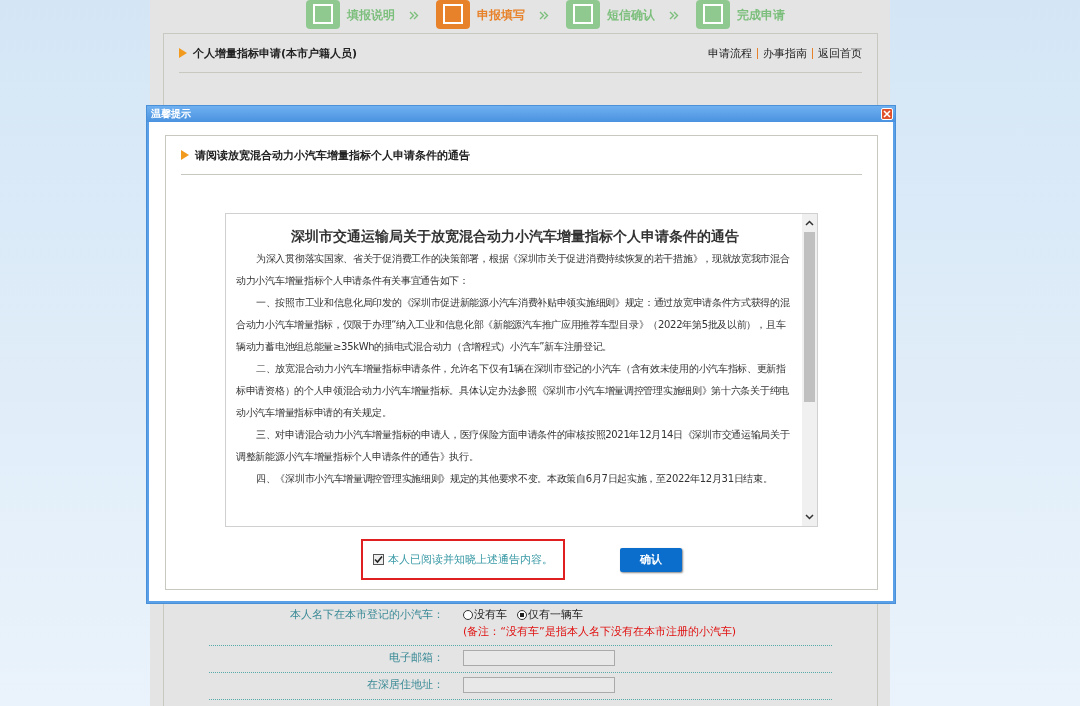  What do you see at coordinates (809, 370) in the screenshot?
I see `scrollbar` at bounding box center [809, 370].